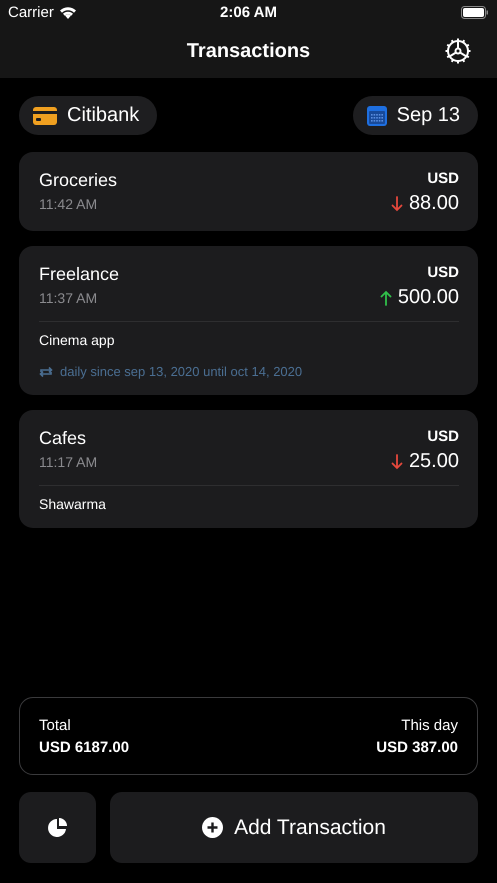  Describe the element at coordinates (294, 827) in the screenshot. I see `add-transaction-button: Add Transaction` at that location.